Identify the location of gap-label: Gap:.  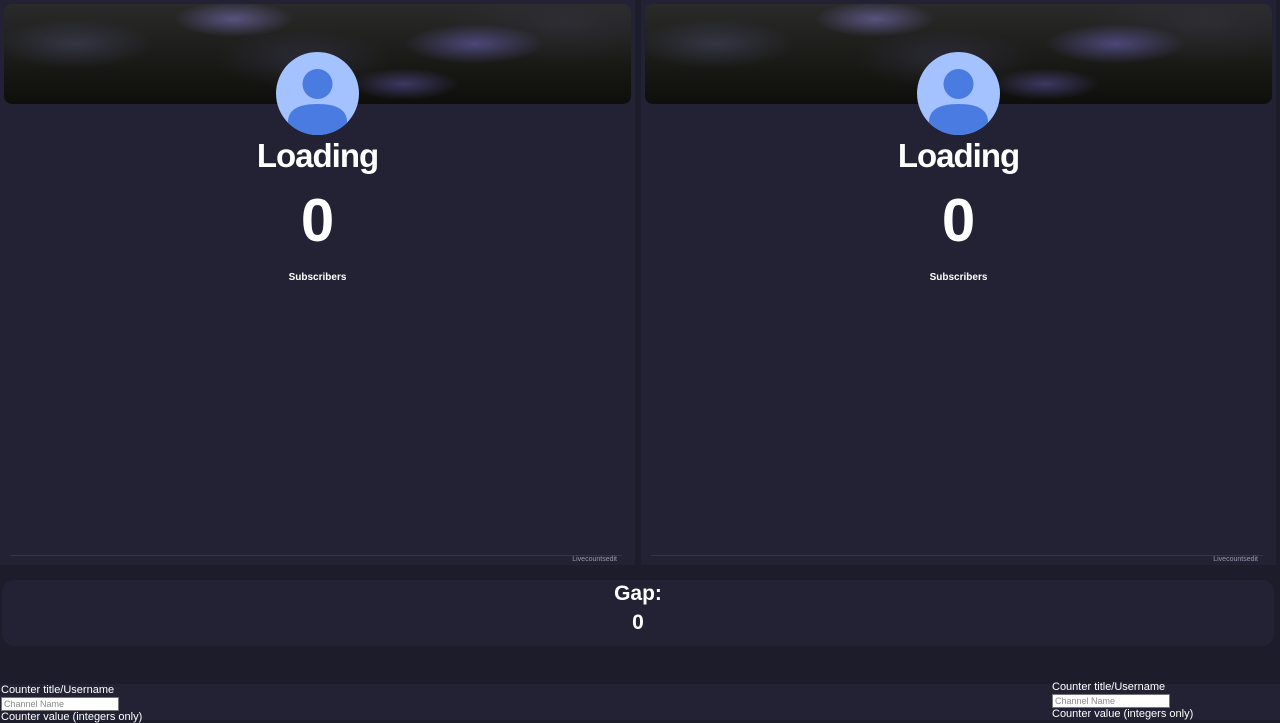
(638, 593).